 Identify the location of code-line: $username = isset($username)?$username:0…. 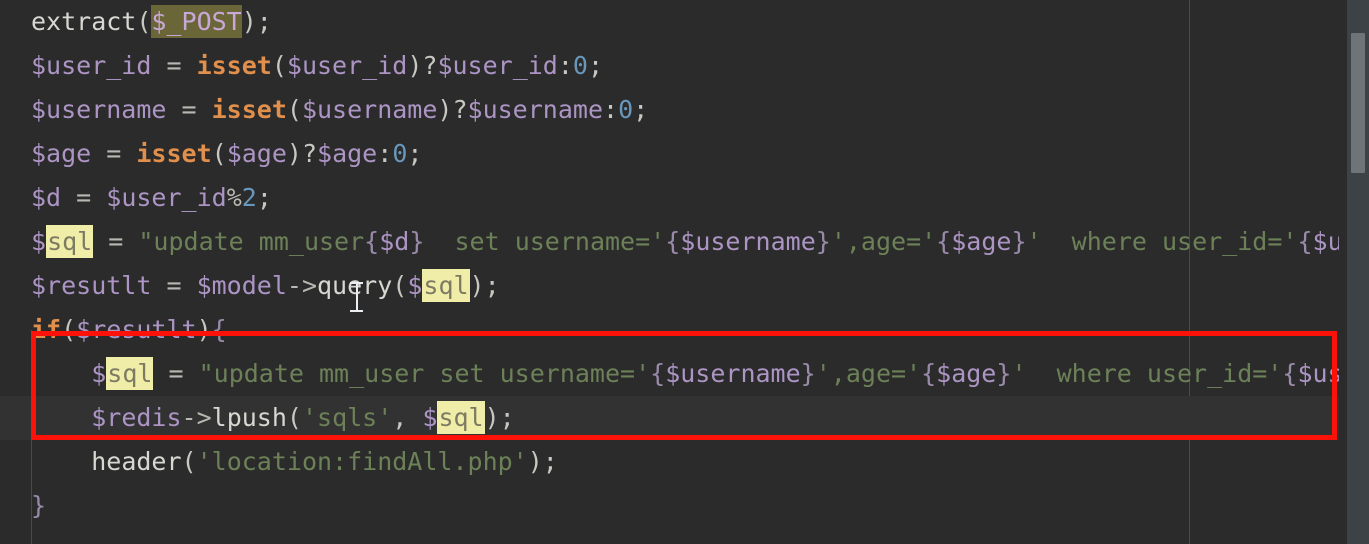
(684, 110).